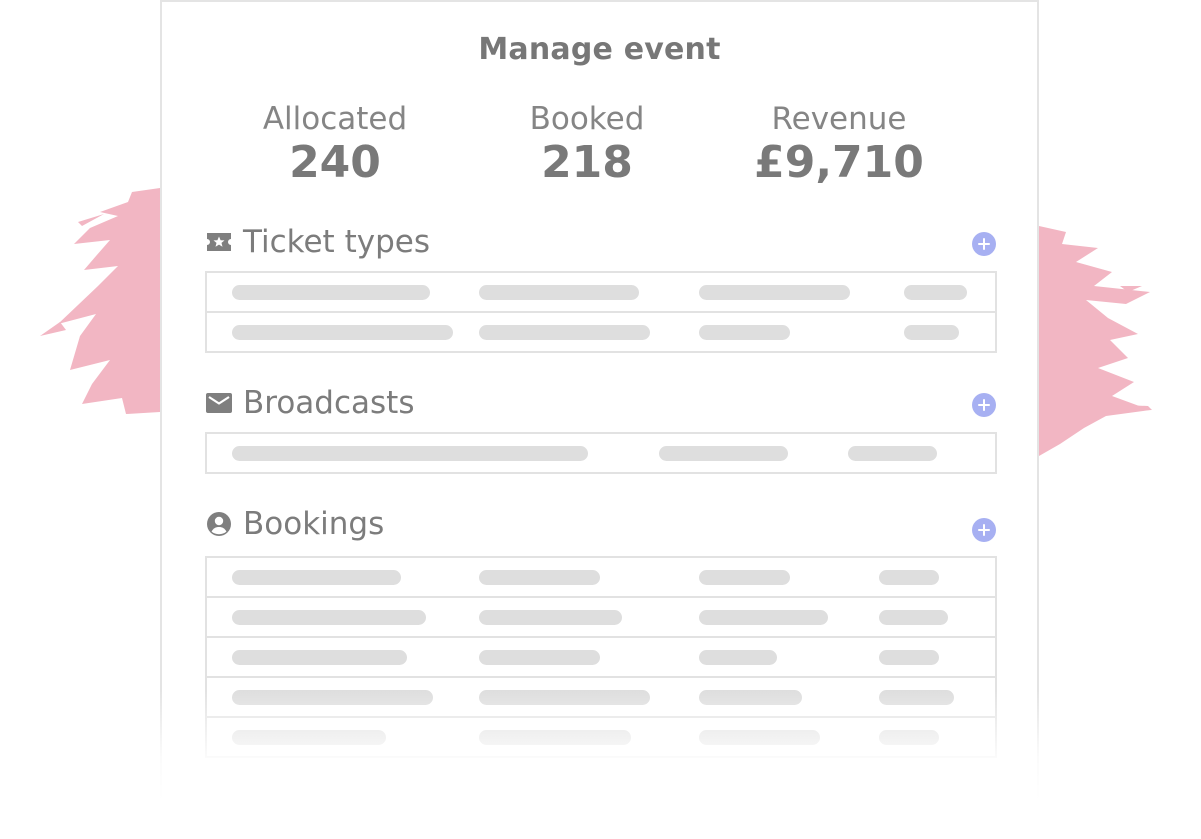 The image size is (1201, 839). I want to click on ticket-types-table, so click(601, 312).